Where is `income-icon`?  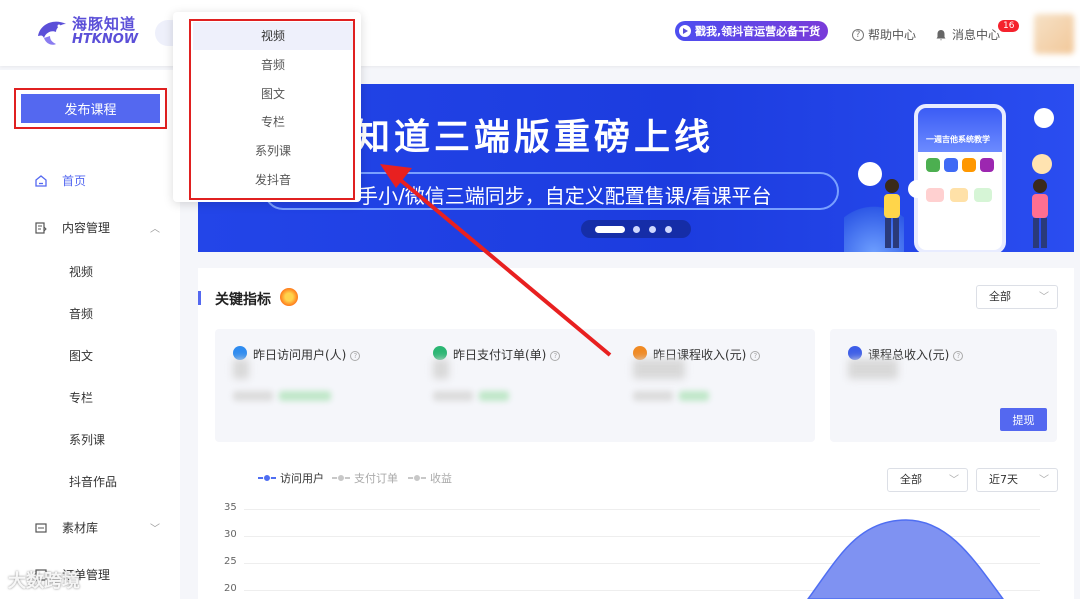 income-icon is located at coordinates (640, 353).